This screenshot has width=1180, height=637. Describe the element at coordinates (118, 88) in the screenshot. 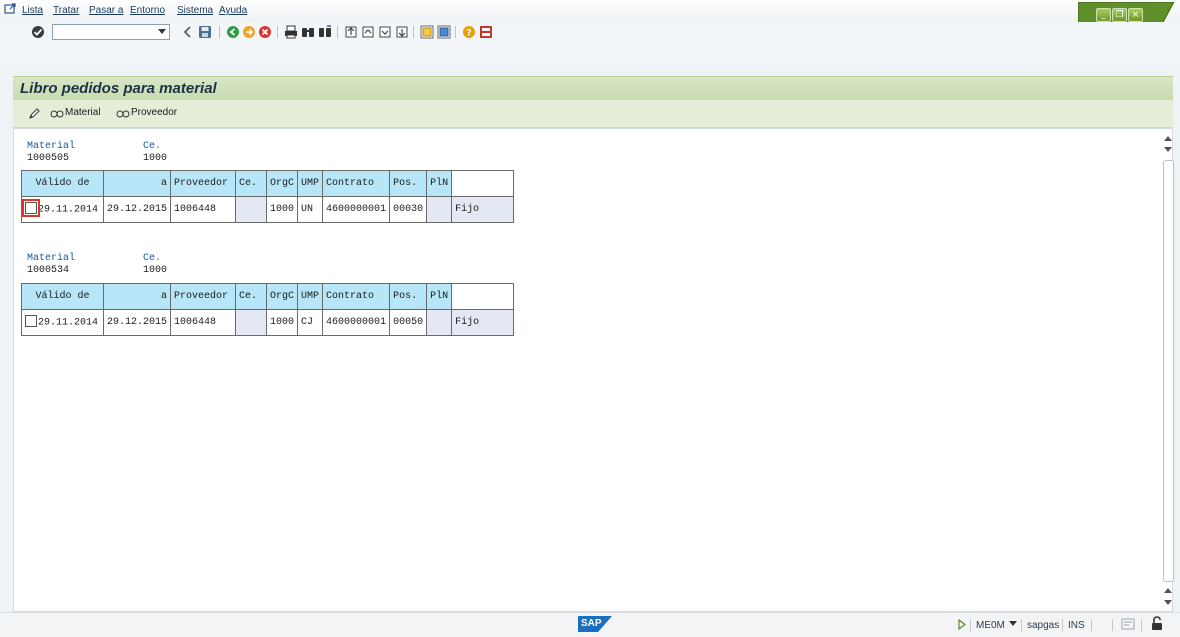

I see `page-title: Libro pedidos para material` at that location.